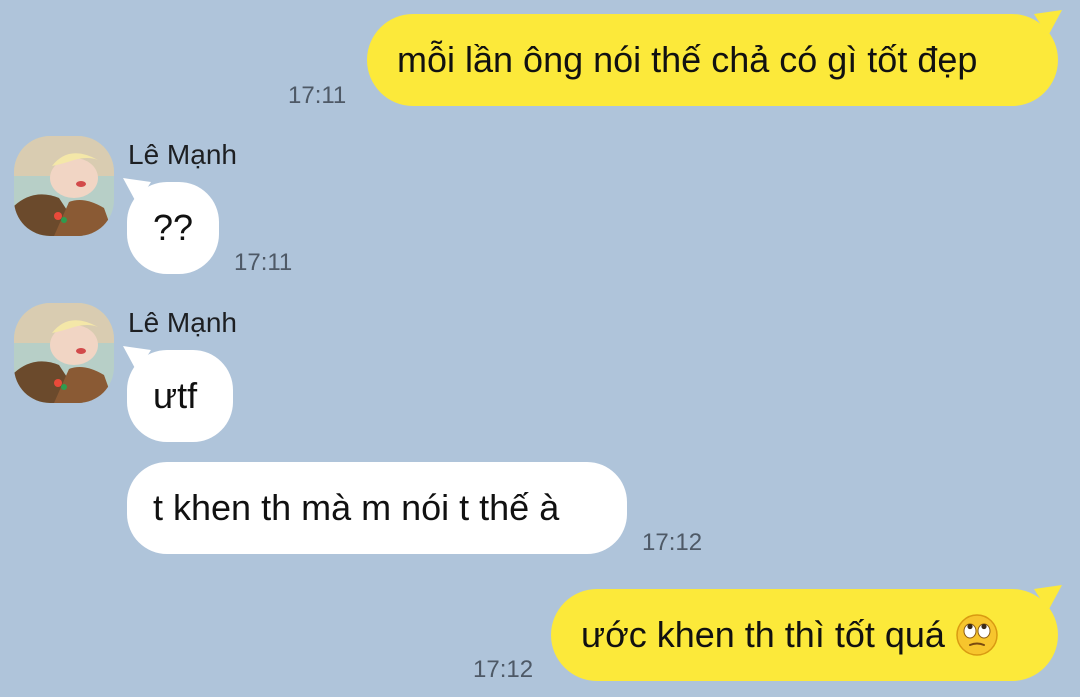  What do you see at coordinates (173, 227) in the screenshot?
I see `message-text: ??` at bounding box center [173, 227].